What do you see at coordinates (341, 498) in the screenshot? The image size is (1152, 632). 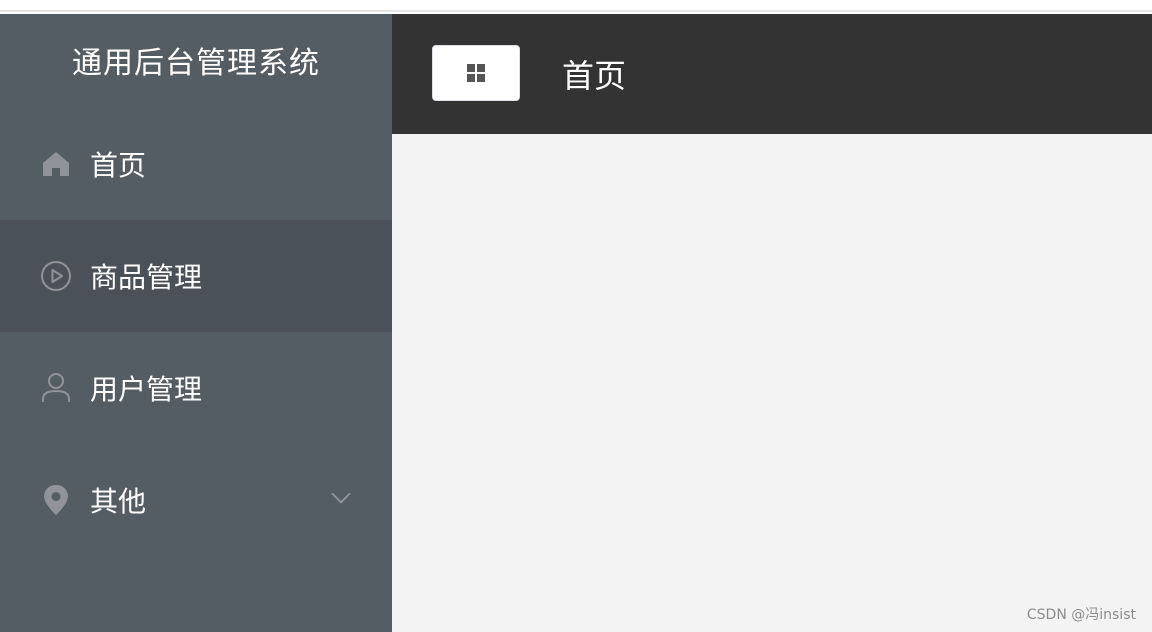 I see `chevron-down-icon` at bounding box center [341, 498].